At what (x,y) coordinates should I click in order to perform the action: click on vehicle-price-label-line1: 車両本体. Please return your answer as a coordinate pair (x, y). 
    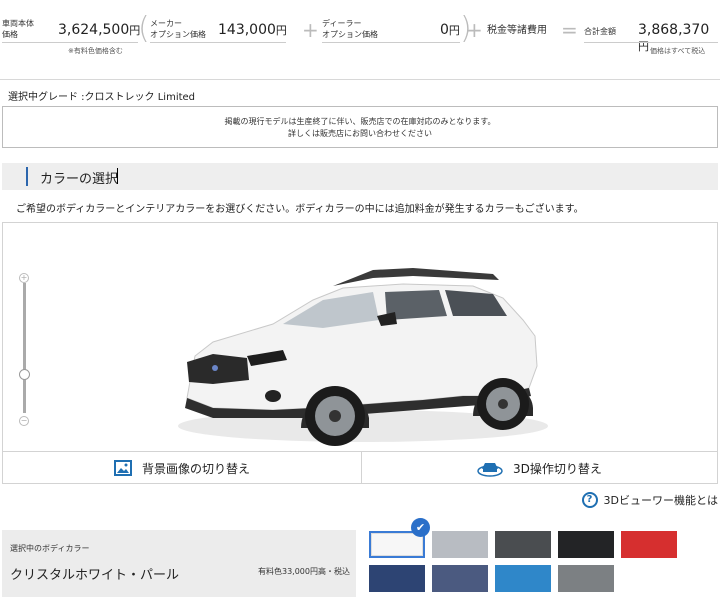
    Looking at the image, I should click on (18, 23).